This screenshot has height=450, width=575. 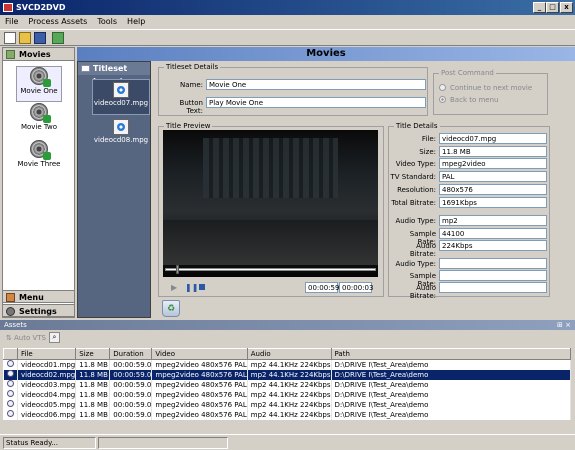 What do you see at coordinates (493, 245) in the screenshot?
I see `detail-value: 224Kbps` at bounding box center [493, 245].